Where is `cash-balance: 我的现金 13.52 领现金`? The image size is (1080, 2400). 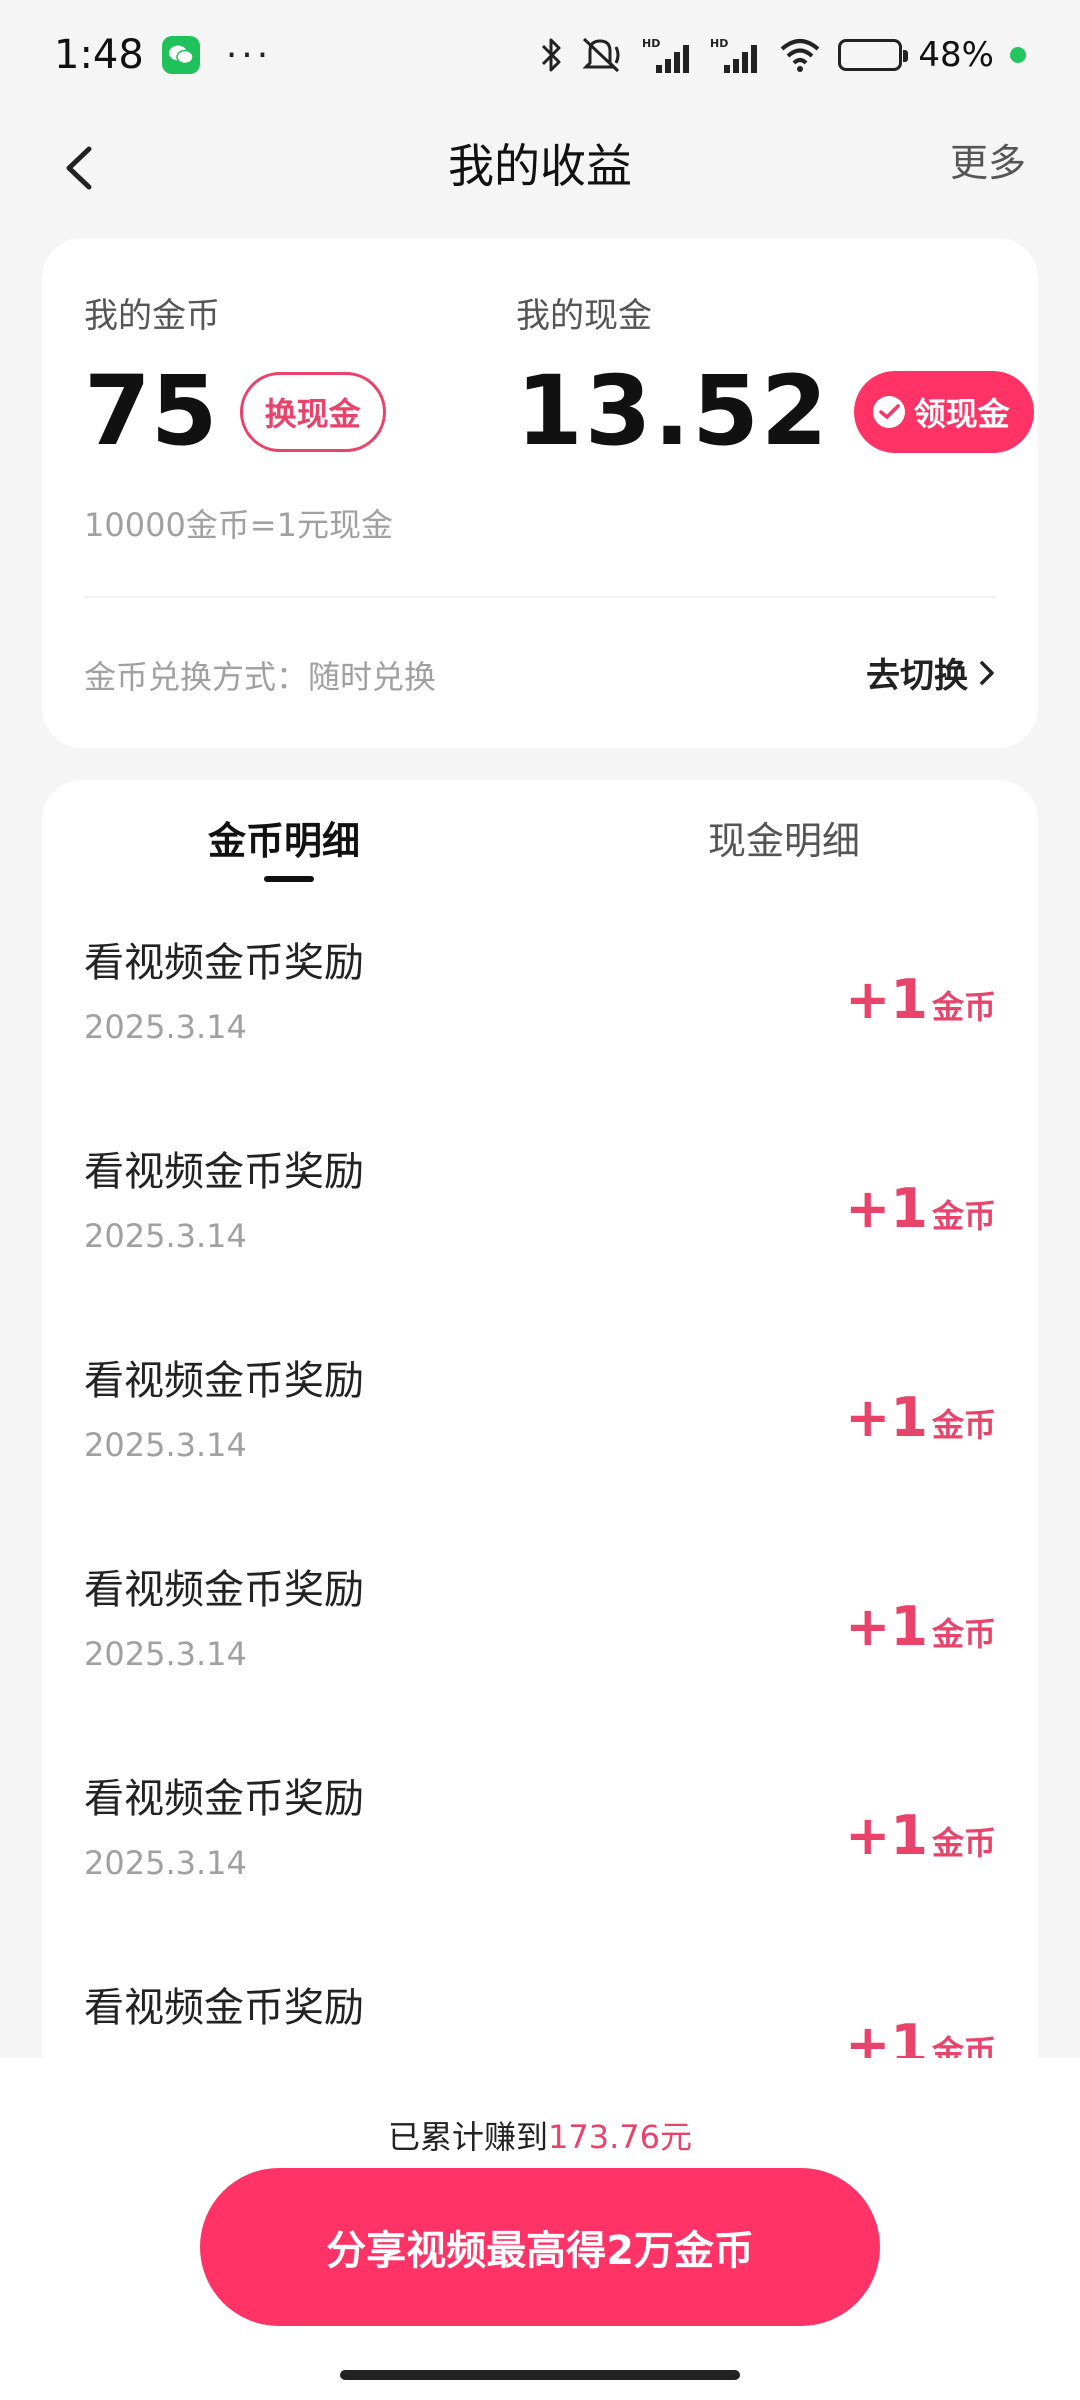 cash-balance: 我的现金 13.52 领现金 is located at coordinates (775, 376).